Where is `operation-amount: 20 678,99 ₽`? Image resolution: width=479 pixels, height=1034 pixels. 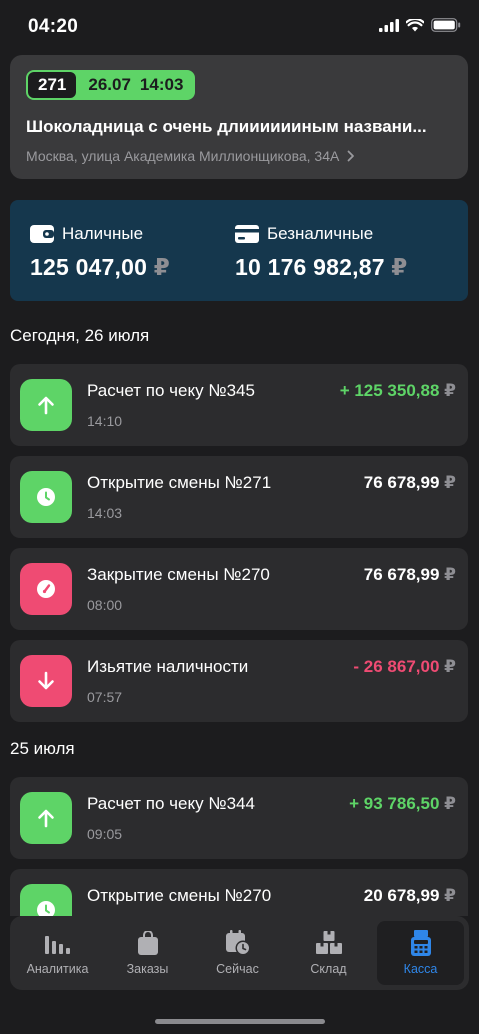
operation-amount: 20 678,99 ₽ is located at coordinates (410, 896).